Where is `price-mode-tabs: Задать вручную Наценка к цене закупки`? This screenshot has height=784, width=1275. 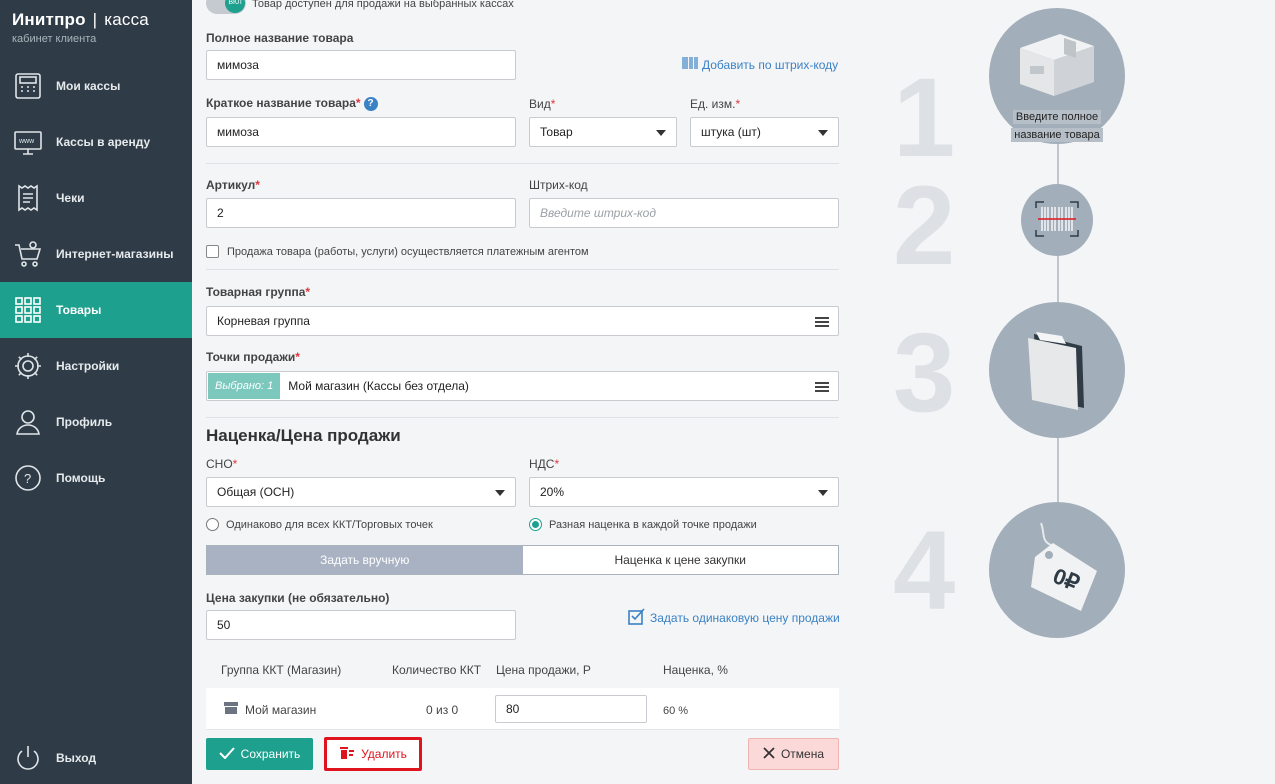 price-mode-tabs: Задать вручную Наценка к цене закупки is located at coordinates (522, 560).